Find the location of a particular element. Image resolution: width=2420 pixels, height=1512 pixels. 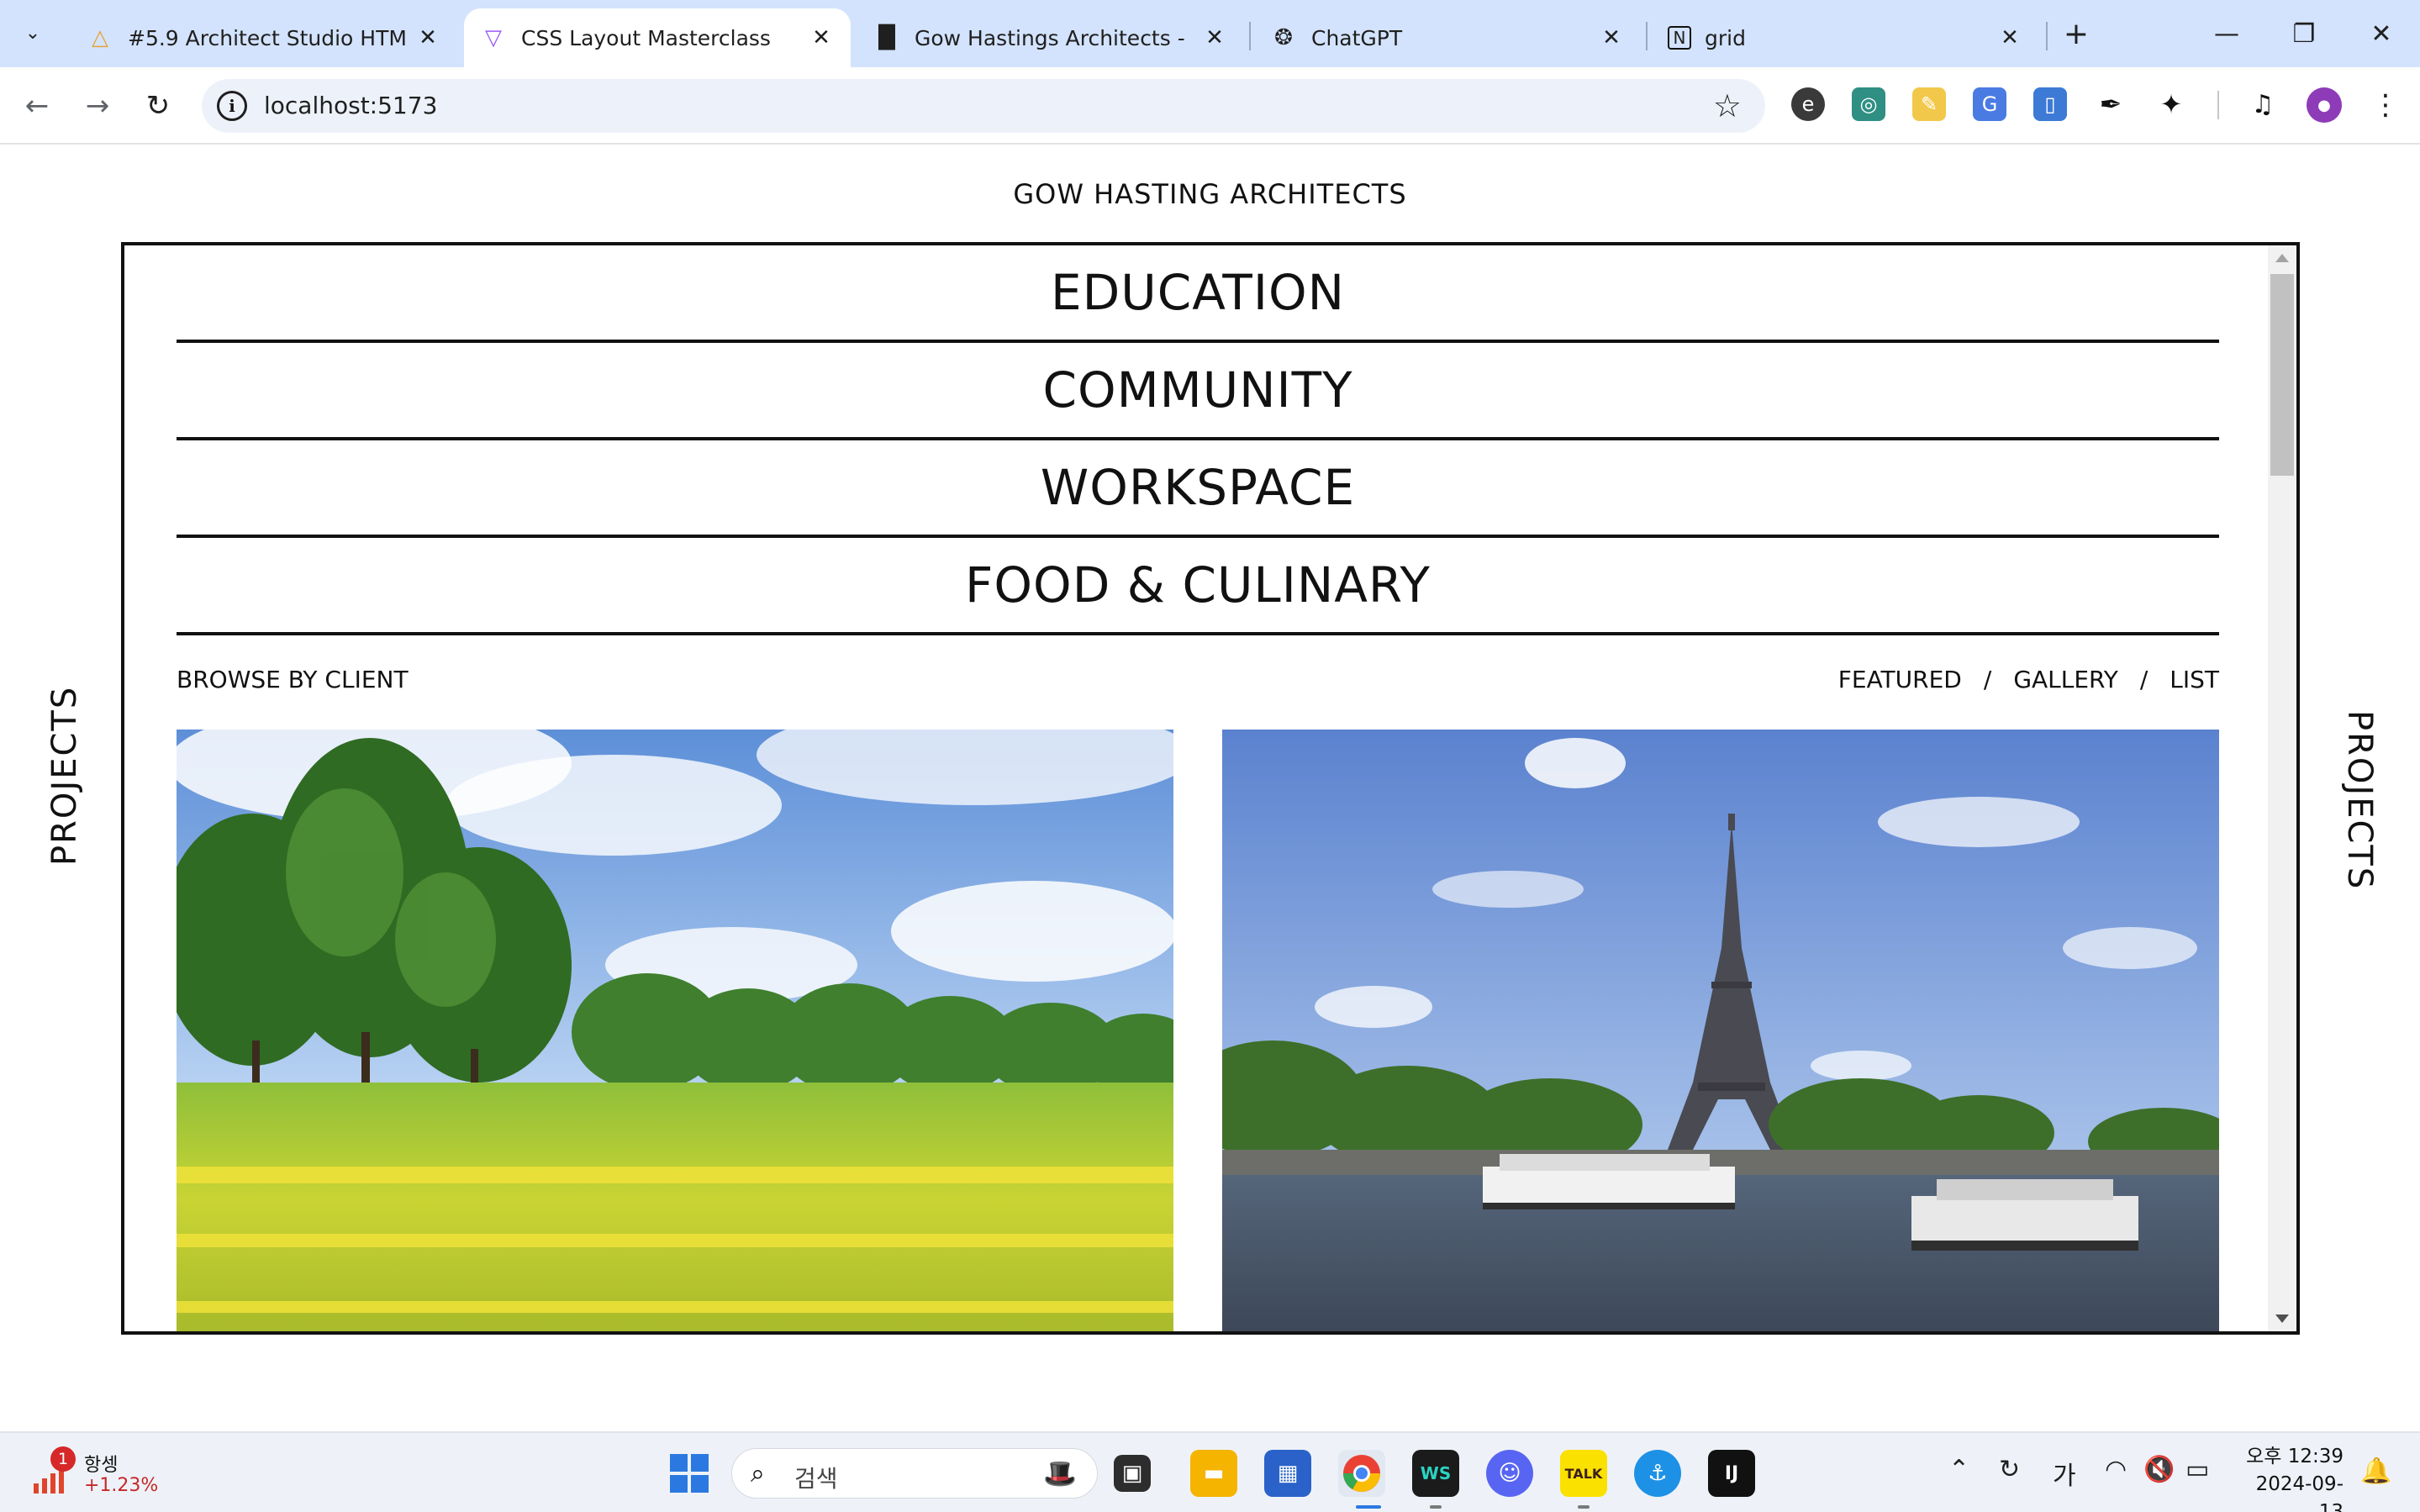

stock-name: 항셍 is located at coordinates (101, 1466).